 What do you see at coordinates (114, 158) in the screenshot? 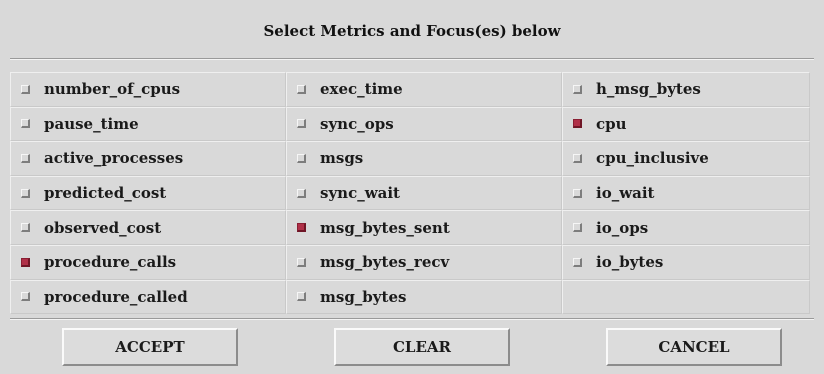
I see `metric-label: active_processes` at bounding box center [114, 158].